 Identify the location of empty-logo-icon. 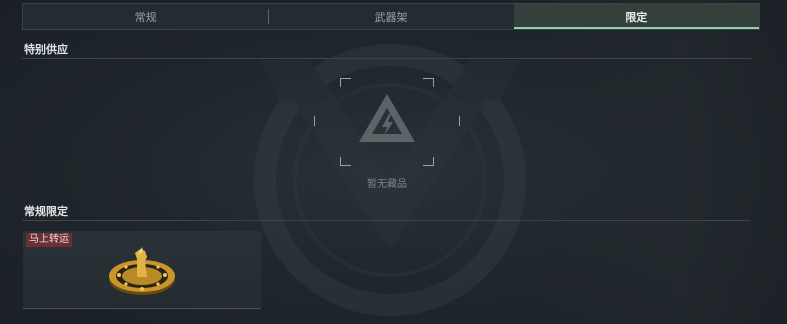
(387, 118).